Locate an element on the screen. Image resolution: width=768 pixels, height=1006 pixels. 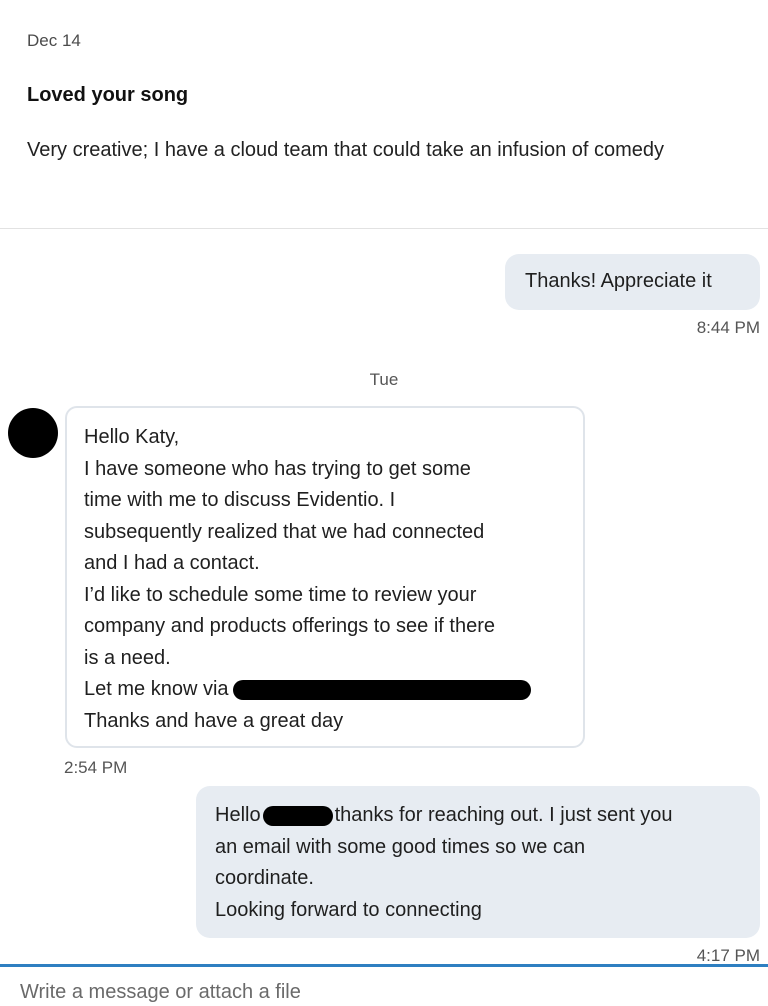
message-line-text: Hello is located at coordinates (238, 815).